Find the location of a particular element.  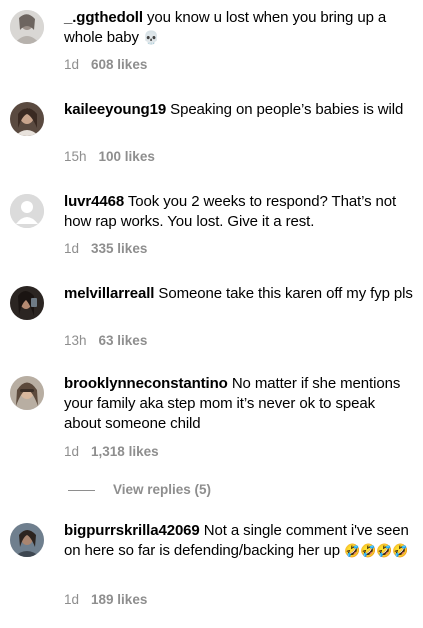

view-replies-button: View replies (5) is located at coordinates (139, 490).